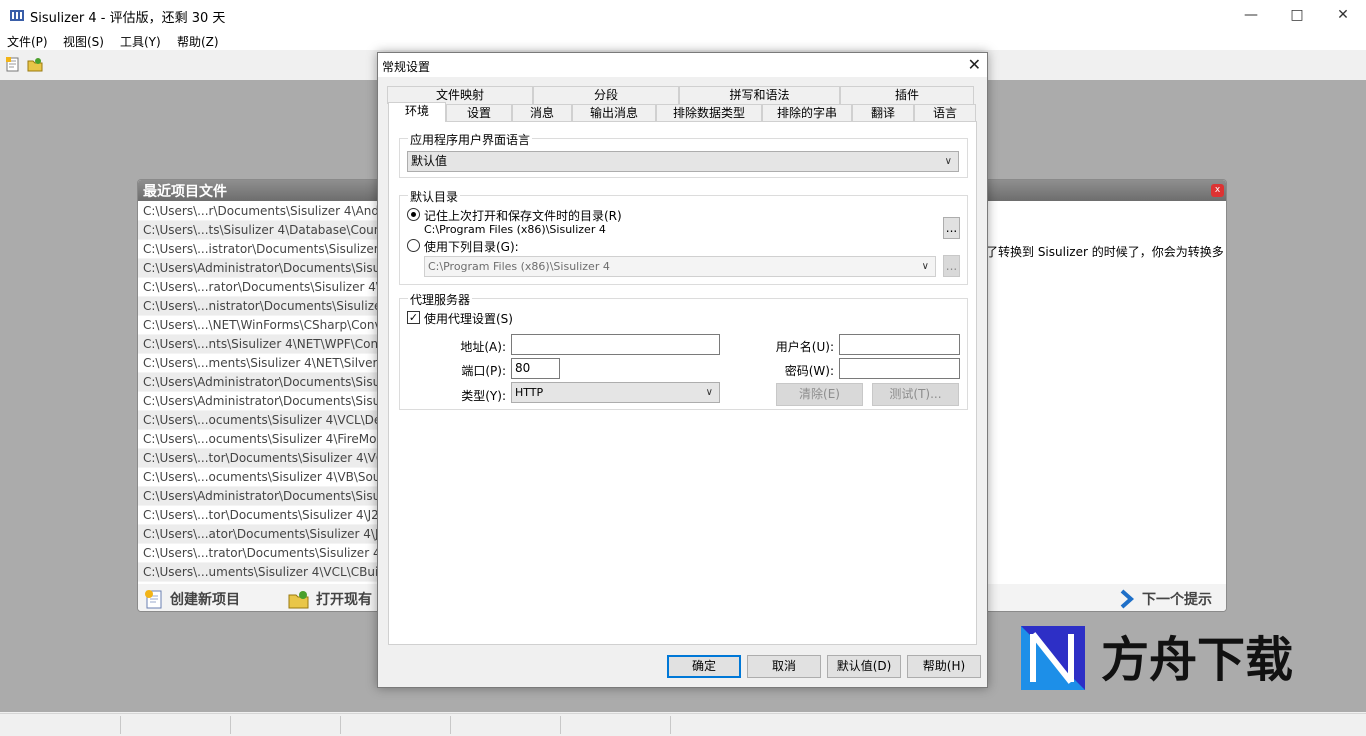 Image resolution: width=1366 pixels, height=736 pixels. I want to click on chevron-right-icon, so click(1127, 599).